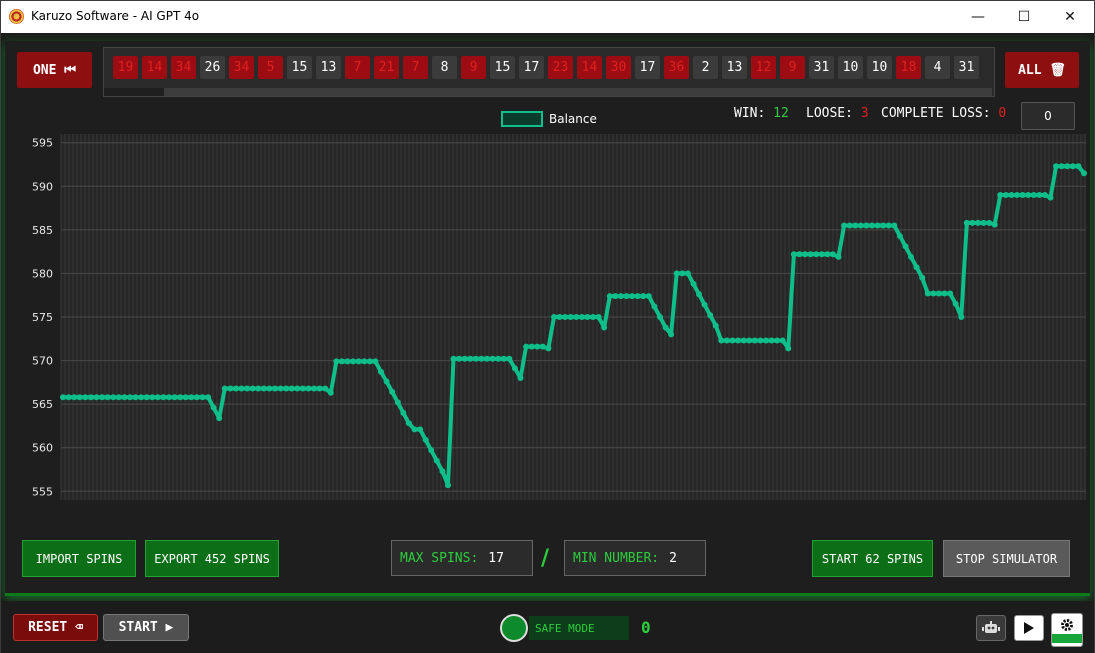 The height and width of the screenshot is (653, 1095). Describe the element at coordinates (978, 17) in the screenshot. I see `minimize-button: —` at that location.